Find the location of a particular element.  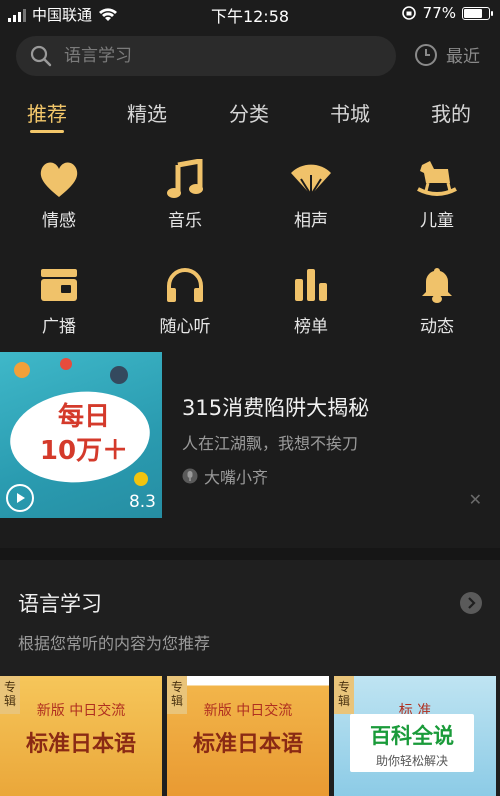

category-children: 儿童 is located at coordinates (437, 193).